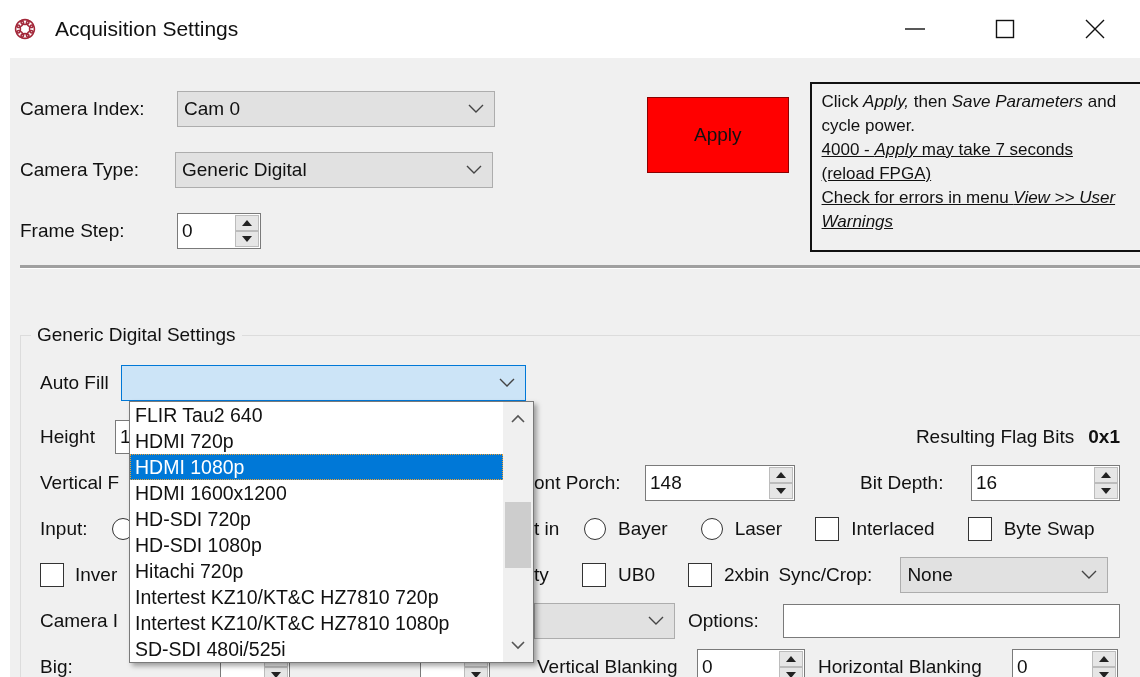 This screenshot has width=1140, height=677. Describe the element at coordinates (334, 169) in the screenshot. I see `camera-type-dropdown: Generic Digital` at that location.